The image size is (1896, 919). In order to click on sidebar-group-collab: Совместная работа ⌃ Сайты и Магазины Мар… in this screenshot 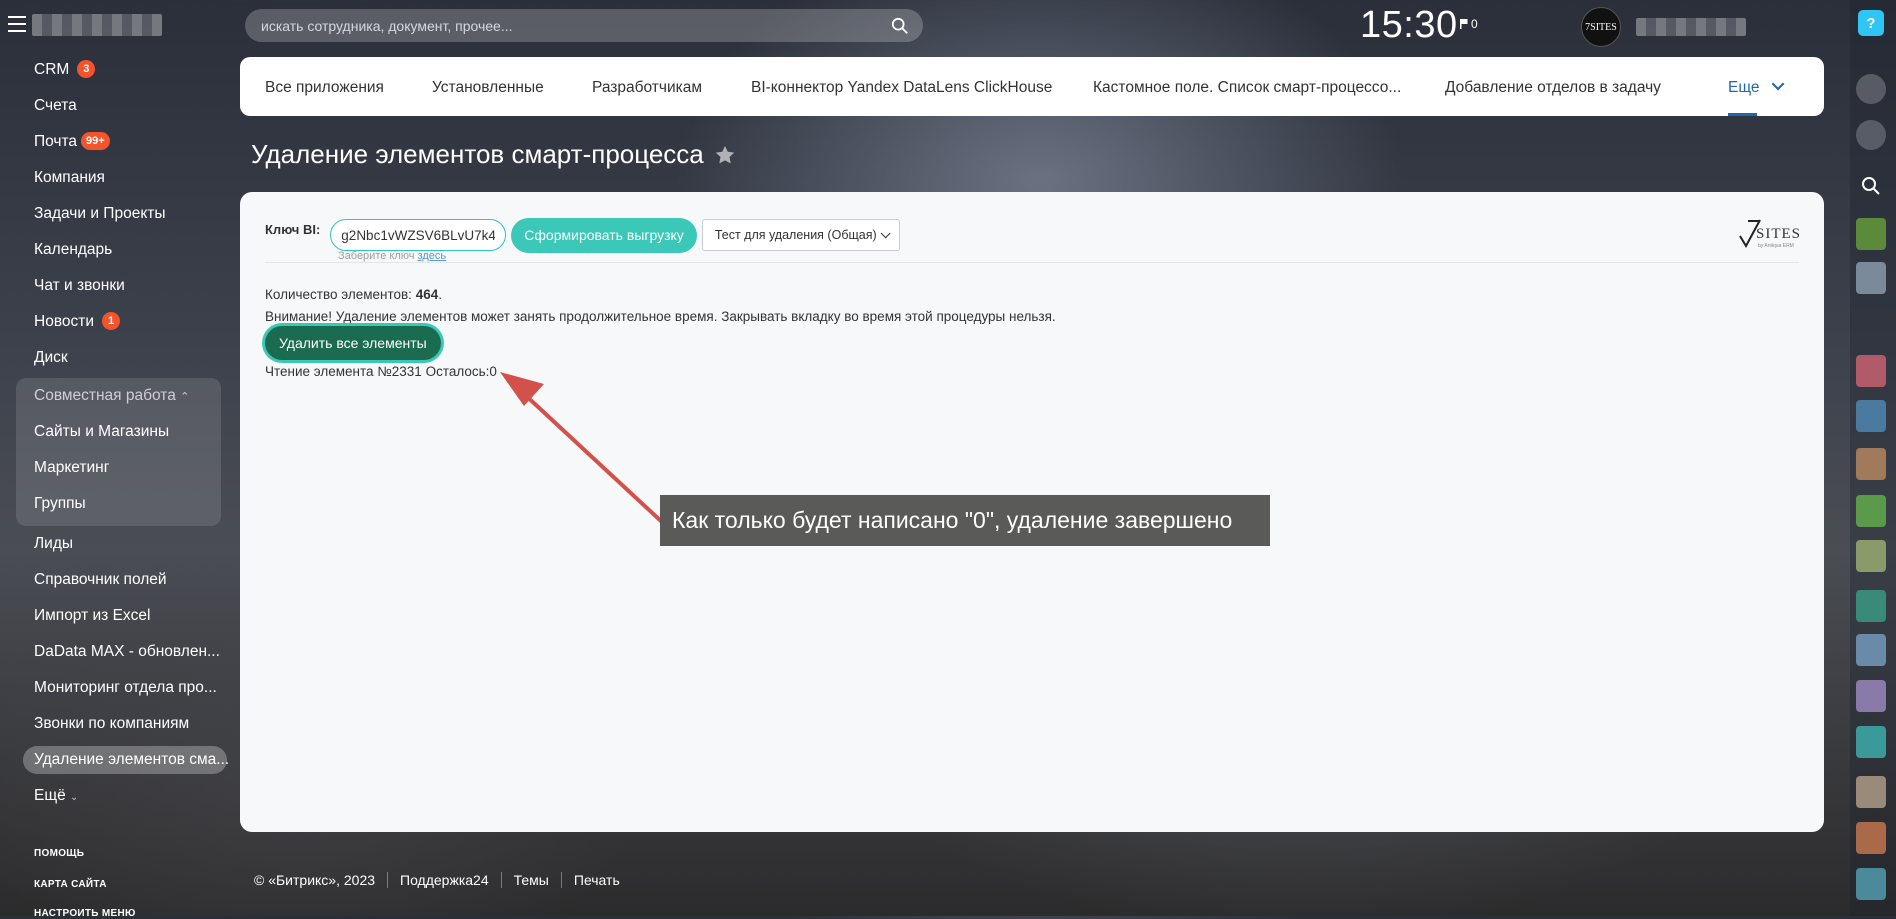, I will do `click(118, 452)`.